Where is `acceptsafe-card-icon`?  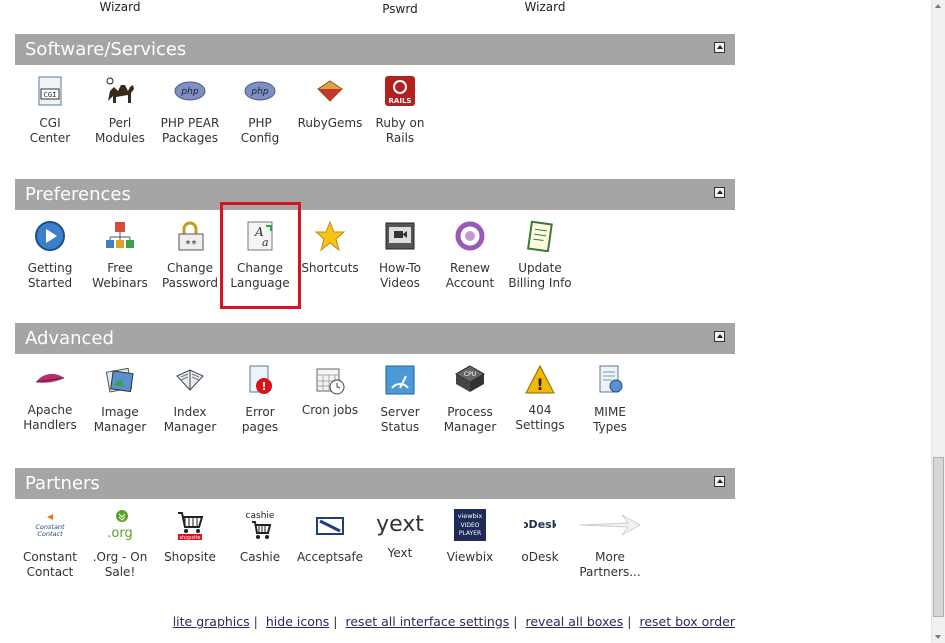 acceptsafe-card-icon is located at coordinates (330, 525).